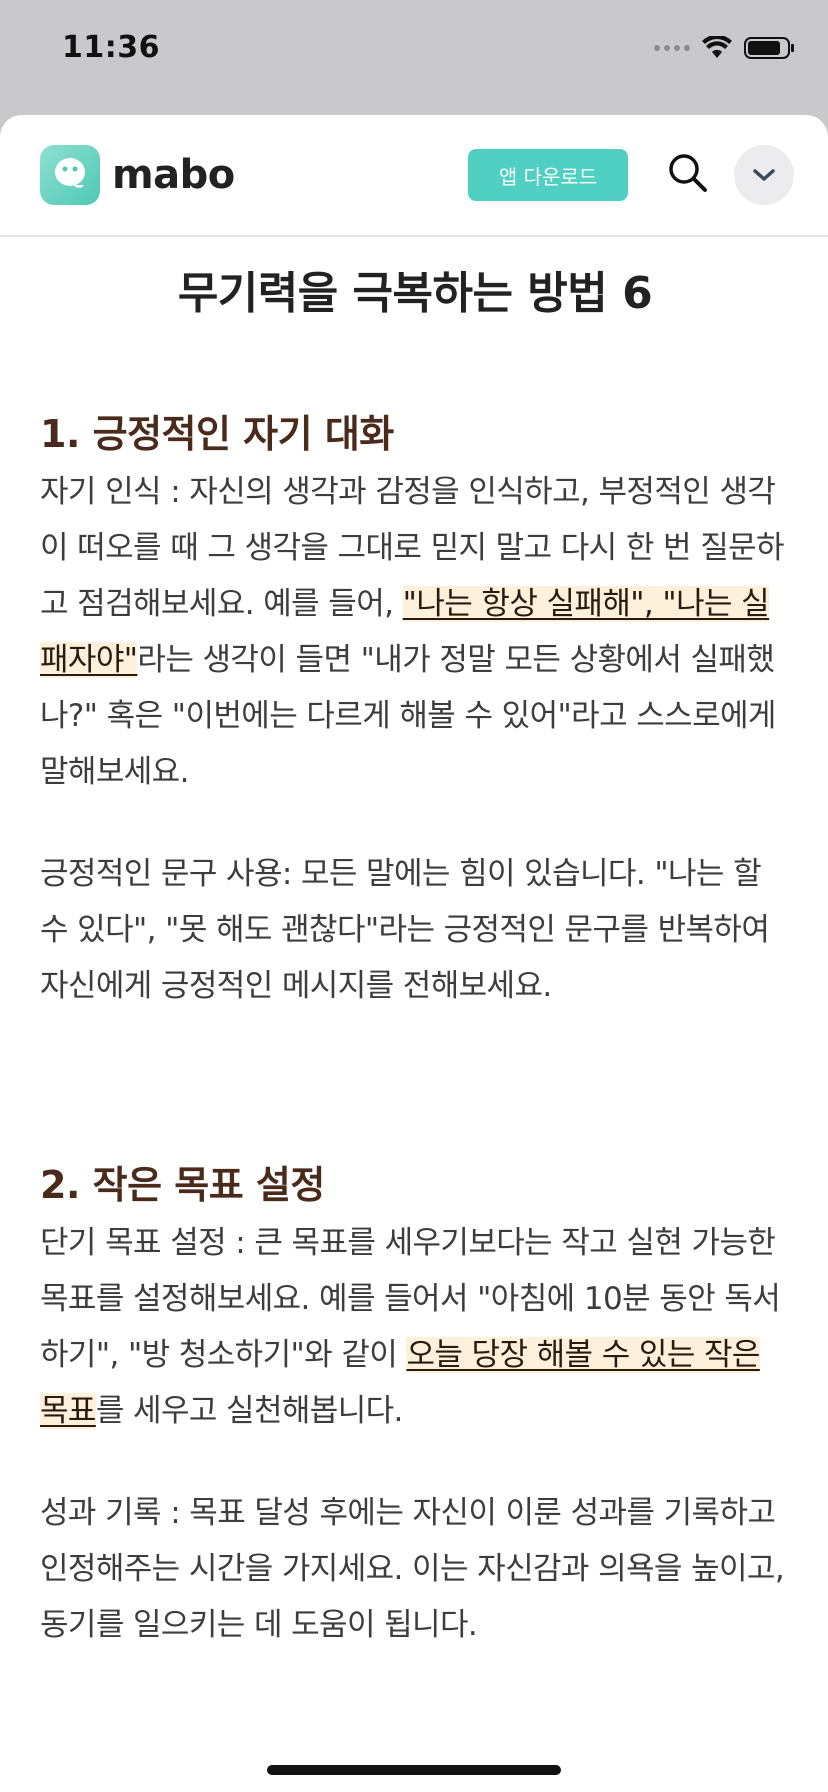 The width and height of the screenshot is (828, 1792). What do you see at coordinates (769, 48) in the screenshot?
I see `battery-icon` at bounding box center [769, 48].